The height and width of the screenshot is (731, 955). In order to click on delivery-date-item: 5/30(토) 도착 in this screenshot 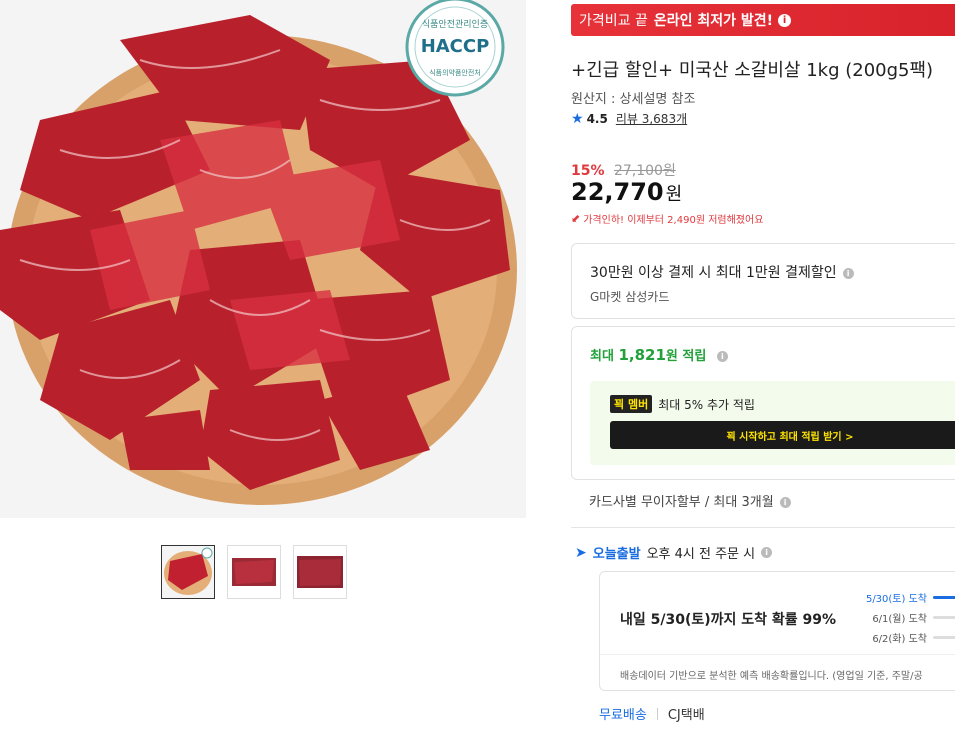, I will do `click(905, 597)`.